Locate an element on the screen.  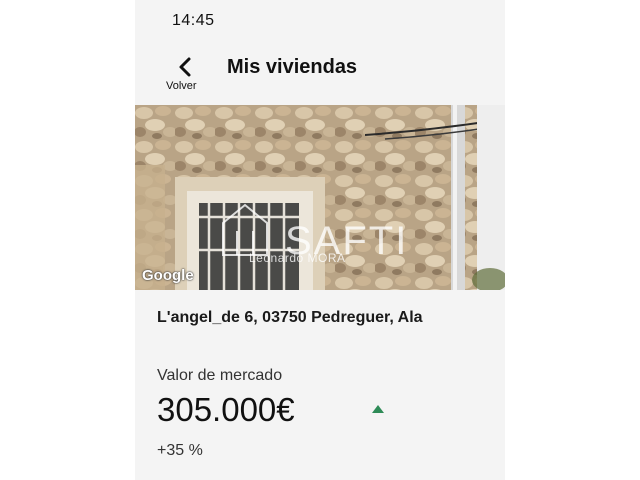
back-button: Volver is located at coordinates (186, 76).